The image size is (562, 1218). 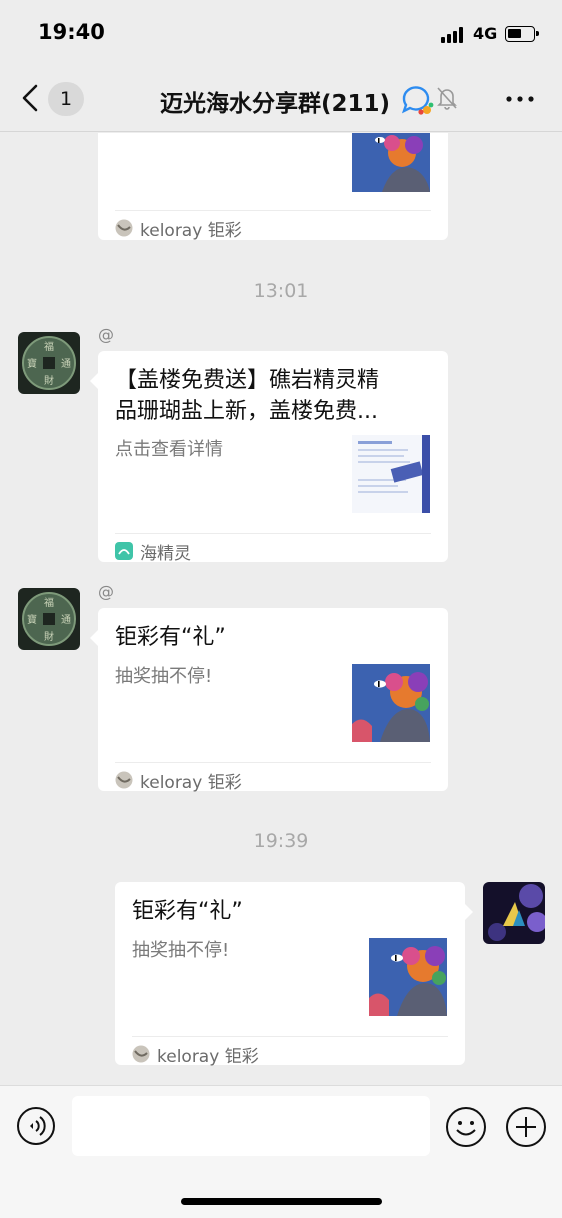 I want to click on network-type: 4G, so click(x=485, y=33).